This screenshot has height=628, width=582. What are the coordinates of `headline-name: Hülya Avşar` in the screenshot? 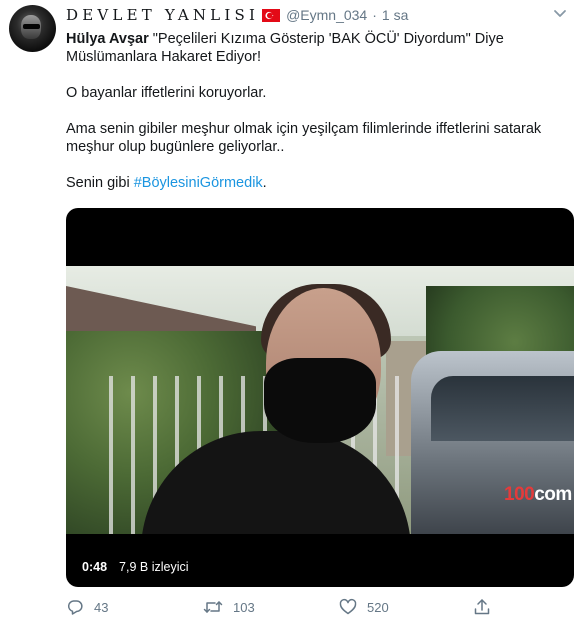 It's located at (107, 39).